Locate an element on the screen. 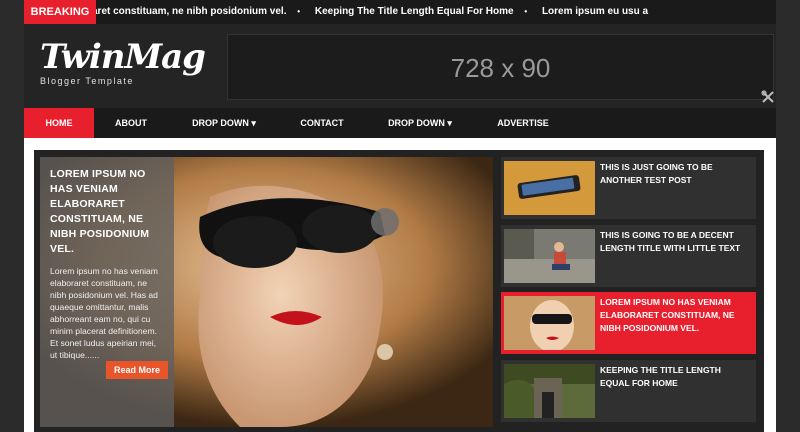  nav-dropdown-1: DROP DOWN ▾ is located at coordinates (224, 123).